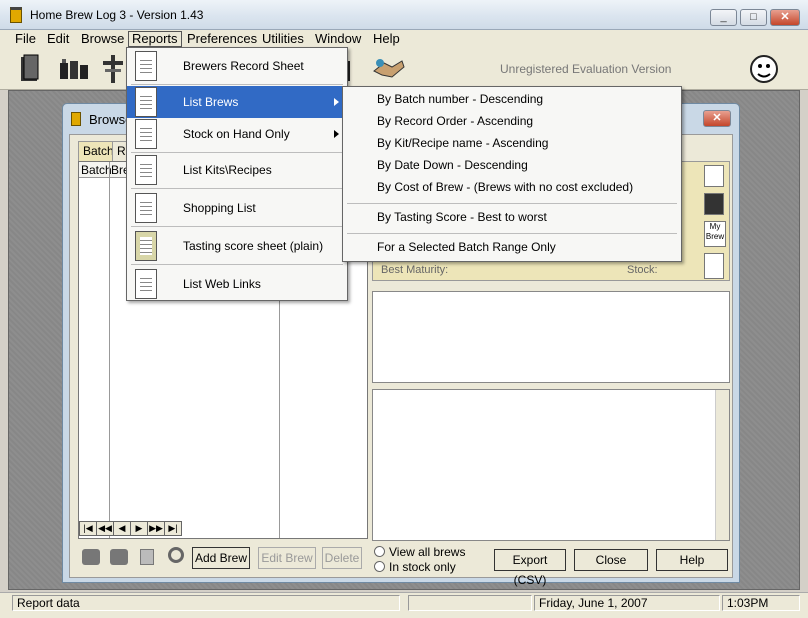 The height and width of the screenshot is (618, 808). I want to click on nav-first-button: |◀, so click(88, 528).